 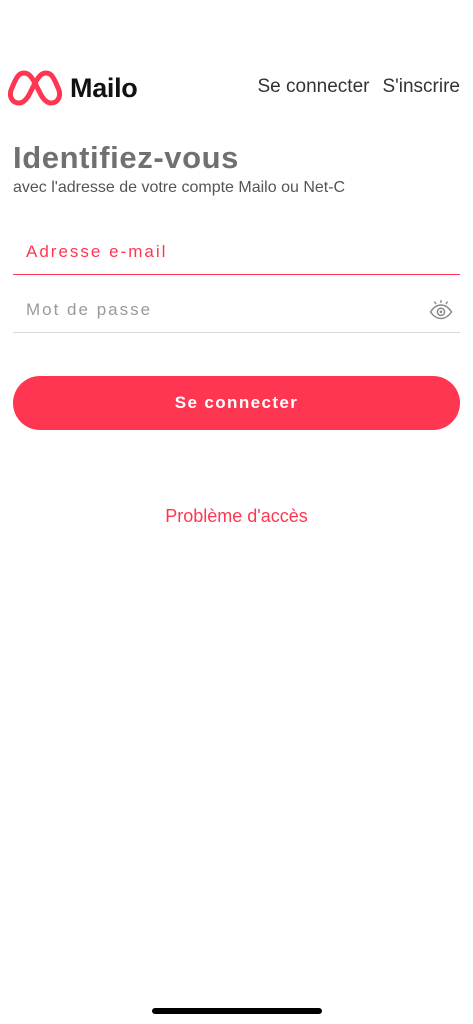 I want to click on app-header: Mailo Se connecter S'inscrire, so click(x=236, y=88).